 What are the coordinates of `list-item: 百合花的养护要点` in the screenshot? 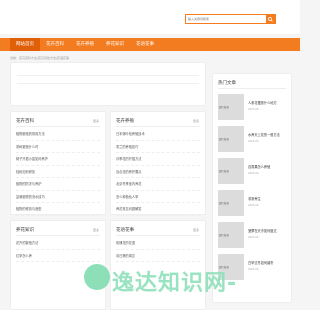 It's located at (158, 172).